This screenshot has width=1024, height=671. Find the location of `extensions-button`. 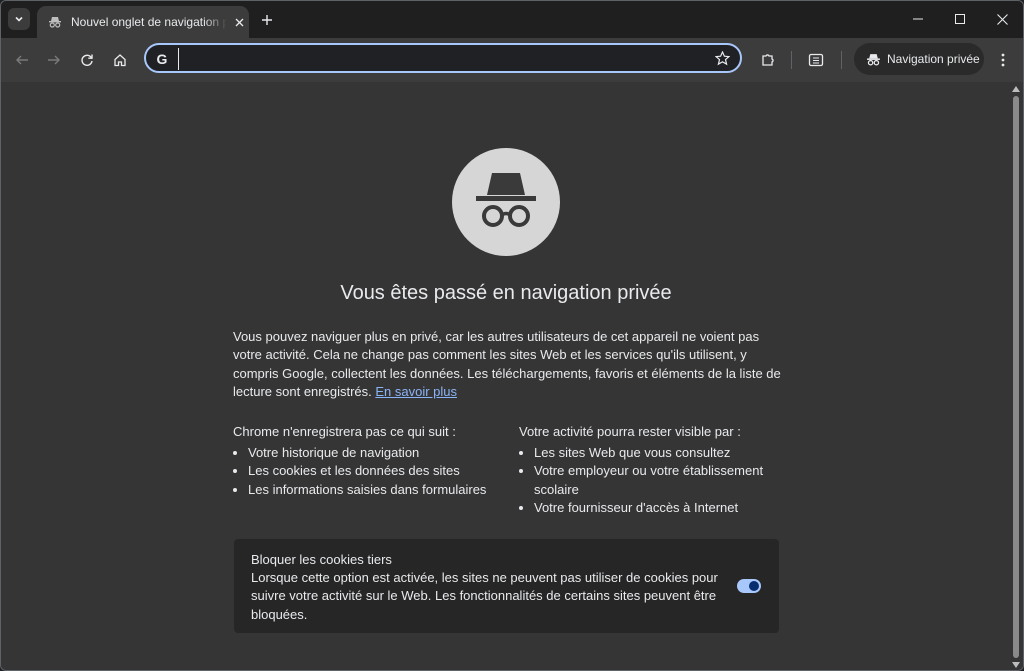

extensions-button is located at coordinates (768, 60).